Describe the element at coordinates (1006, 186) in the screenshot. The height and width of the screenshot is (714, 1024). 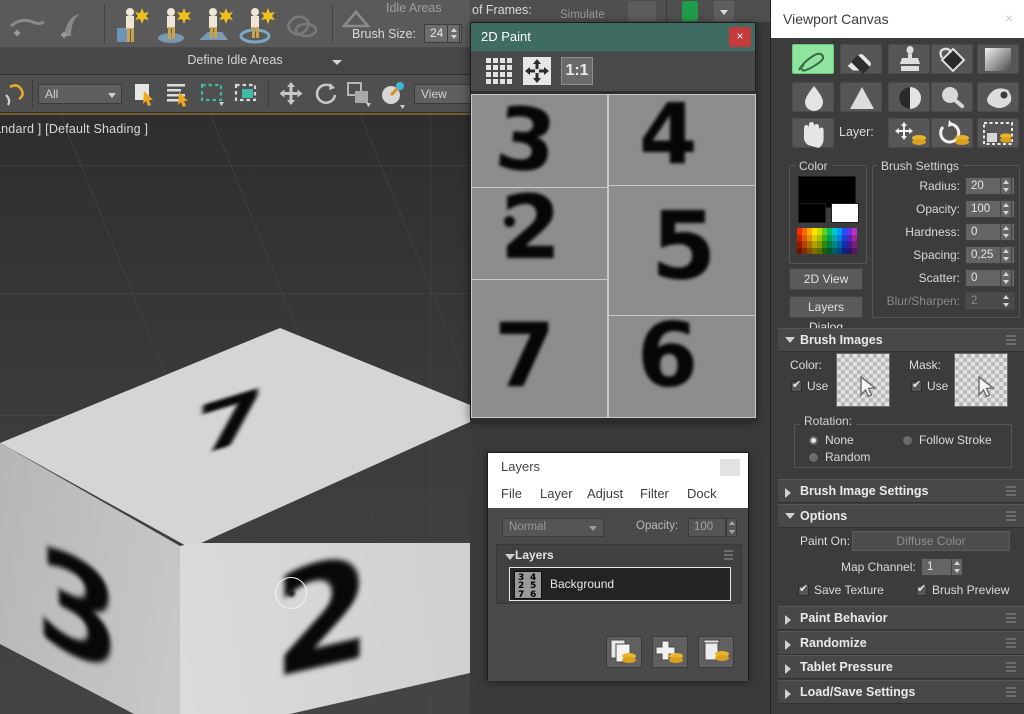
I see `radius-spinner` at that location.